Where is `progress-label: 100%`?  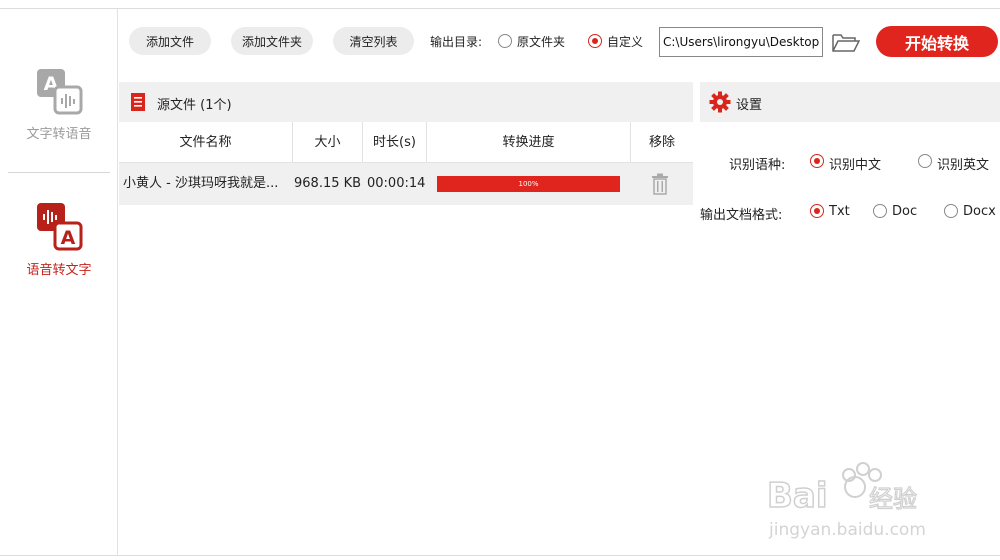 progress-label: 100% is located at coordinates (528, 184).